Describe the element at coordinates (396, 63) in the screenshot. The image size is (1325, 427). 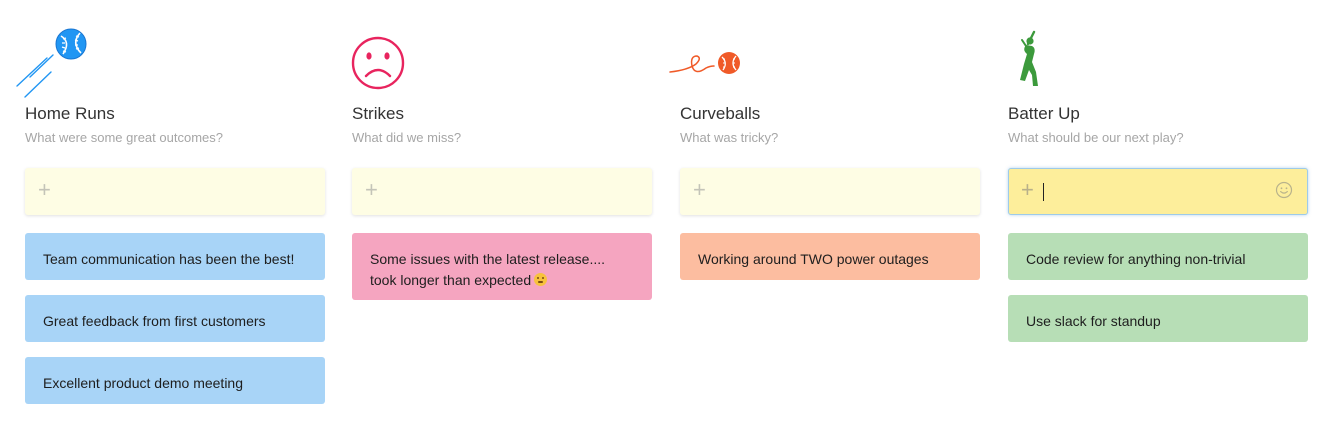
I see `sad-face-icon` at that location.